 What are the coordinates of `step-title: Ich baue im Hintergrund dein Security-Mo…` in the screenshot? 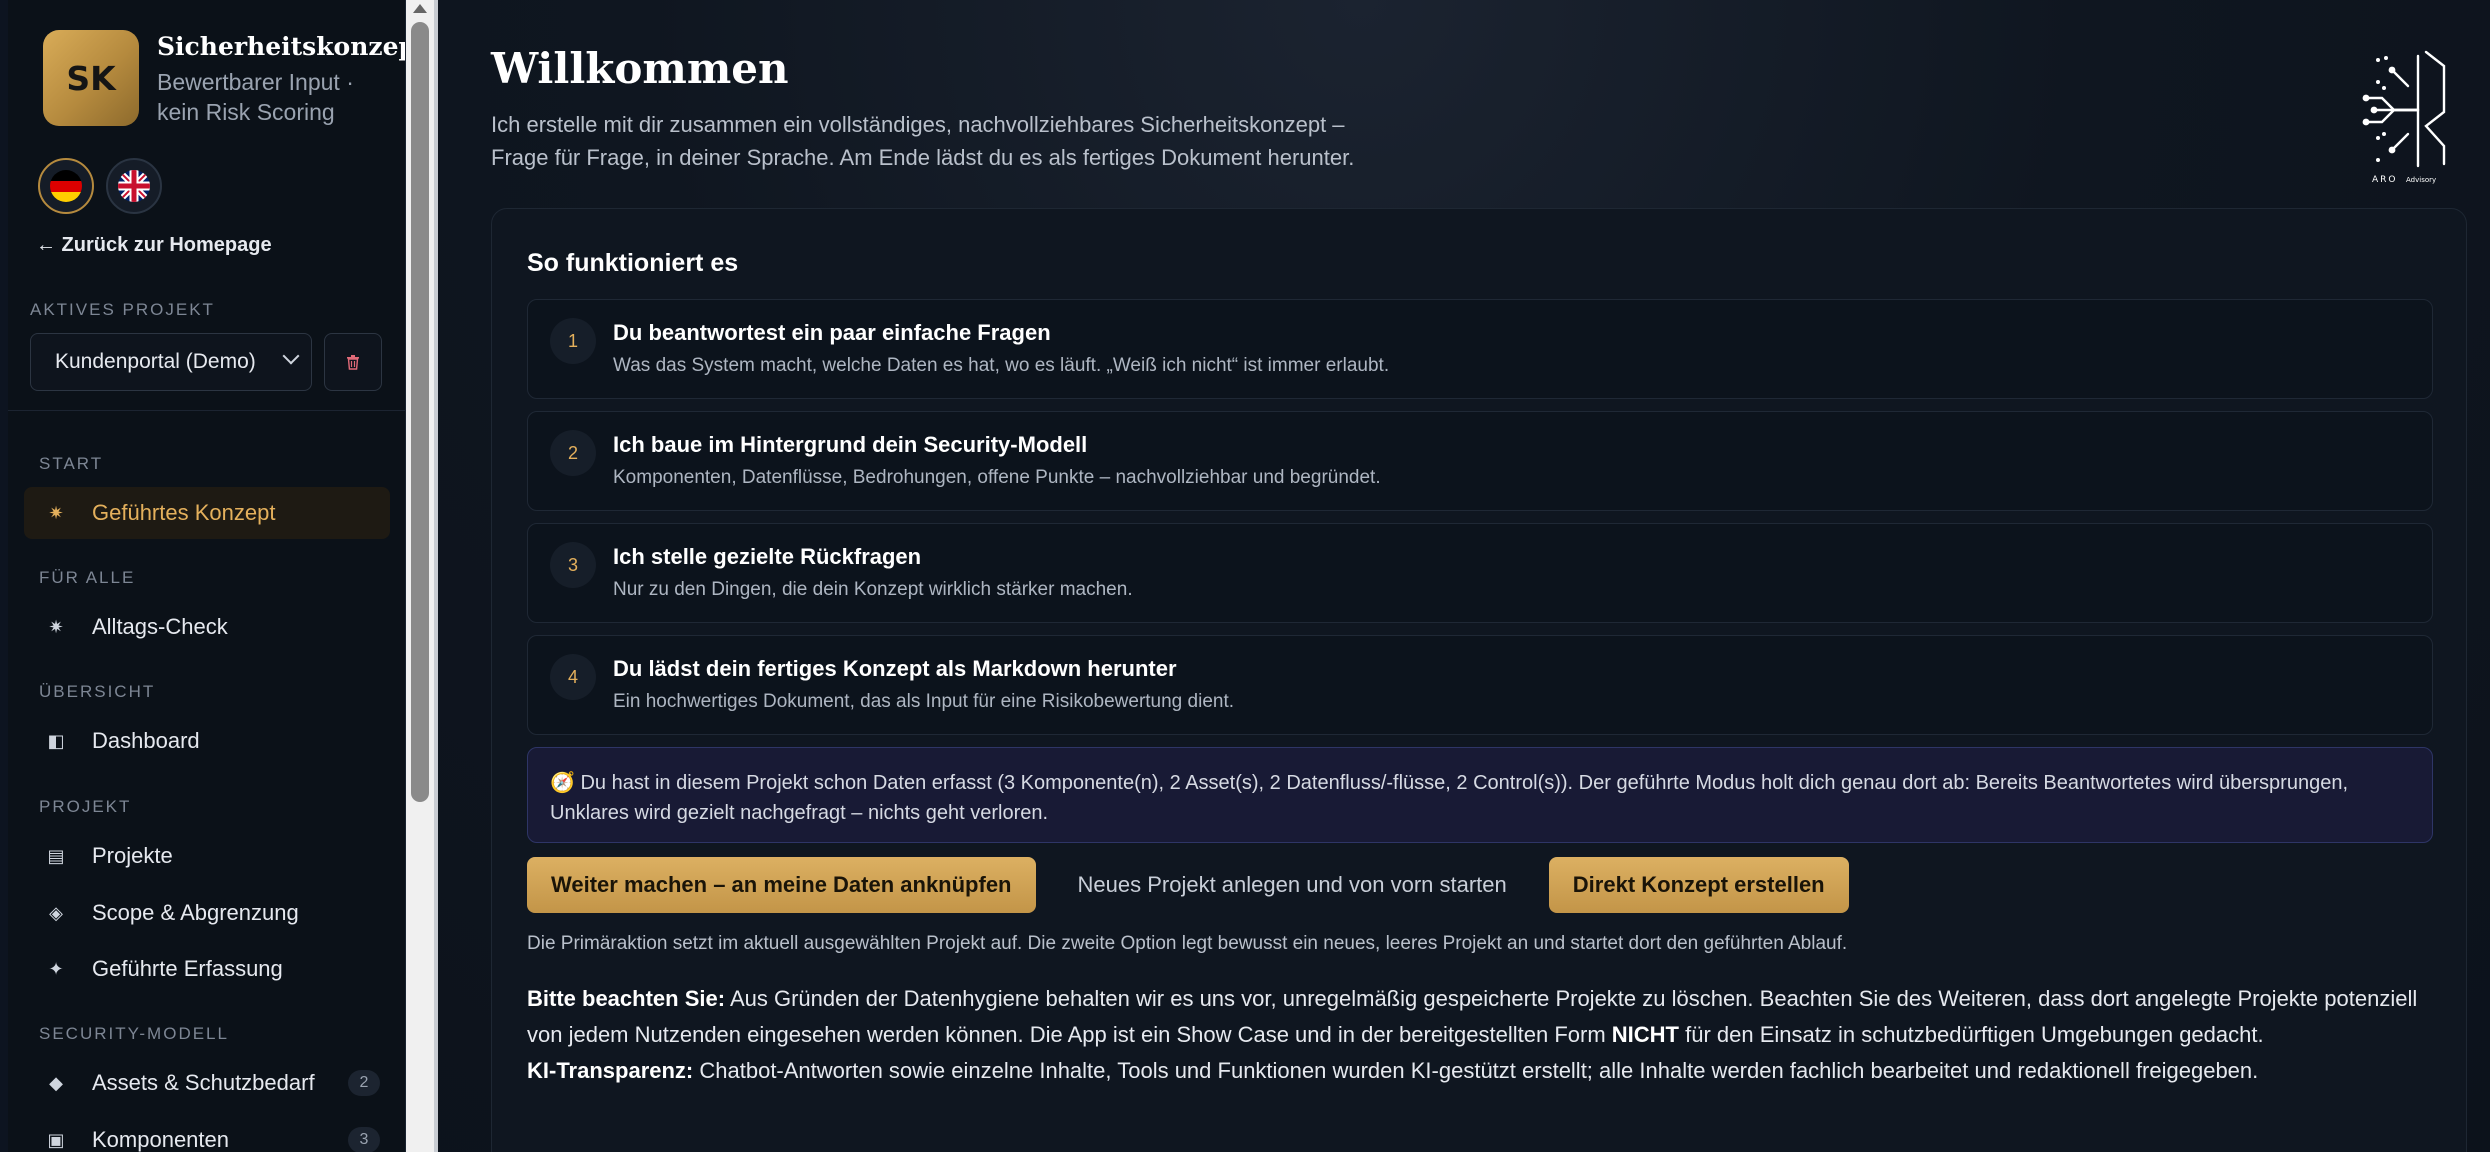 It's located at (850, 444).